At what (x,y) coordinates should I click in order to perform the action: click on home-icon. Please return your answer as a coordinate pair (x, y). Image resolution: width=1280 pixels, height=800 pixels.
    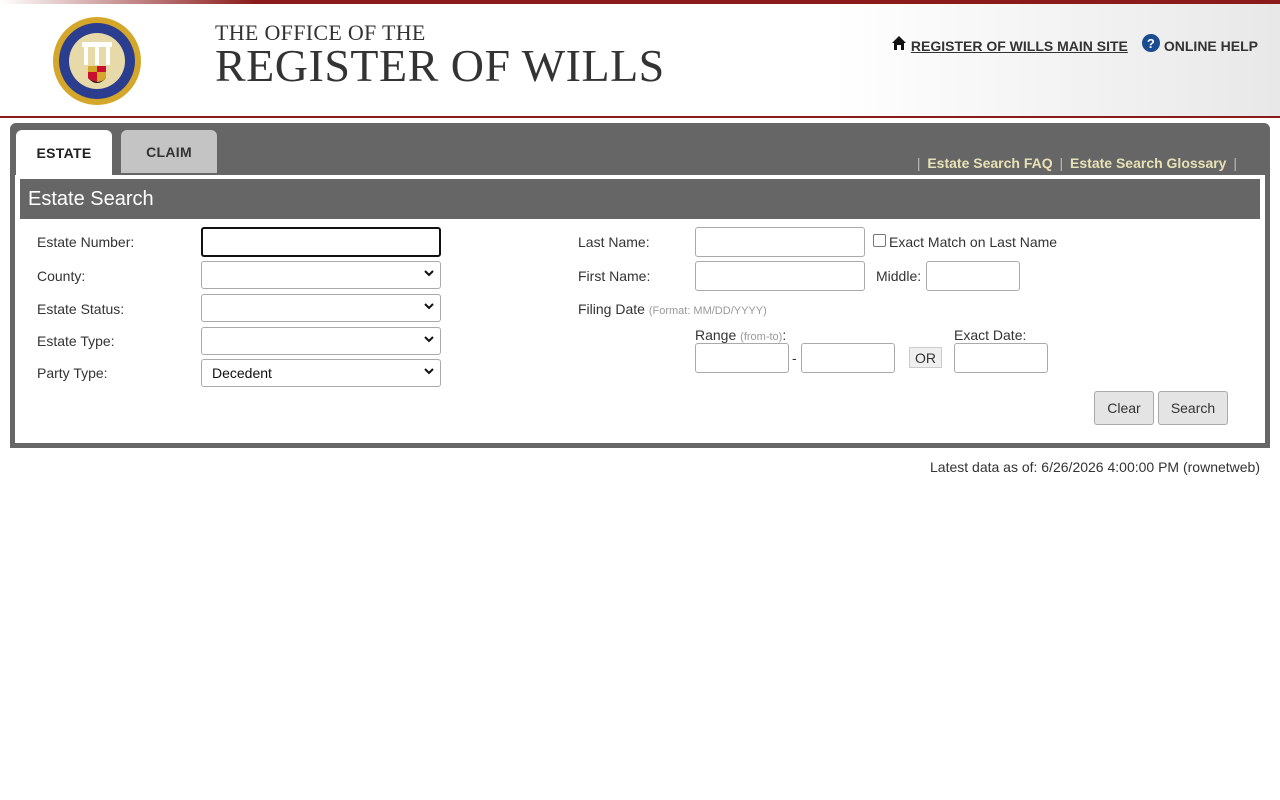
    Looking at the image, I should click on (898, 43).